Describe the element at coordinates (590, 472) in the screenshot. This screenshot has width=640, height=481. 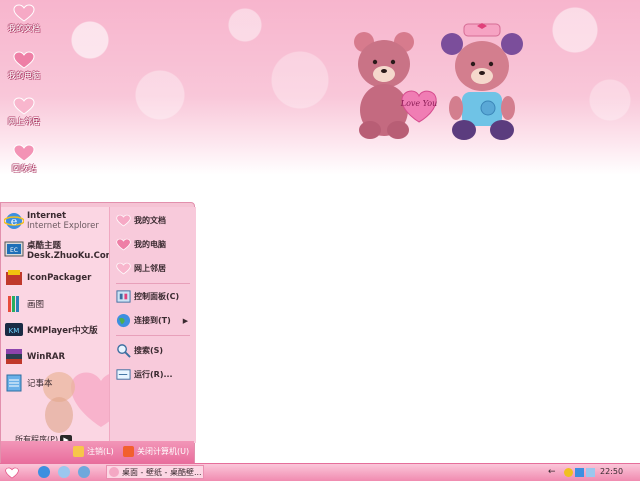
I see `volume-icon` at that location.